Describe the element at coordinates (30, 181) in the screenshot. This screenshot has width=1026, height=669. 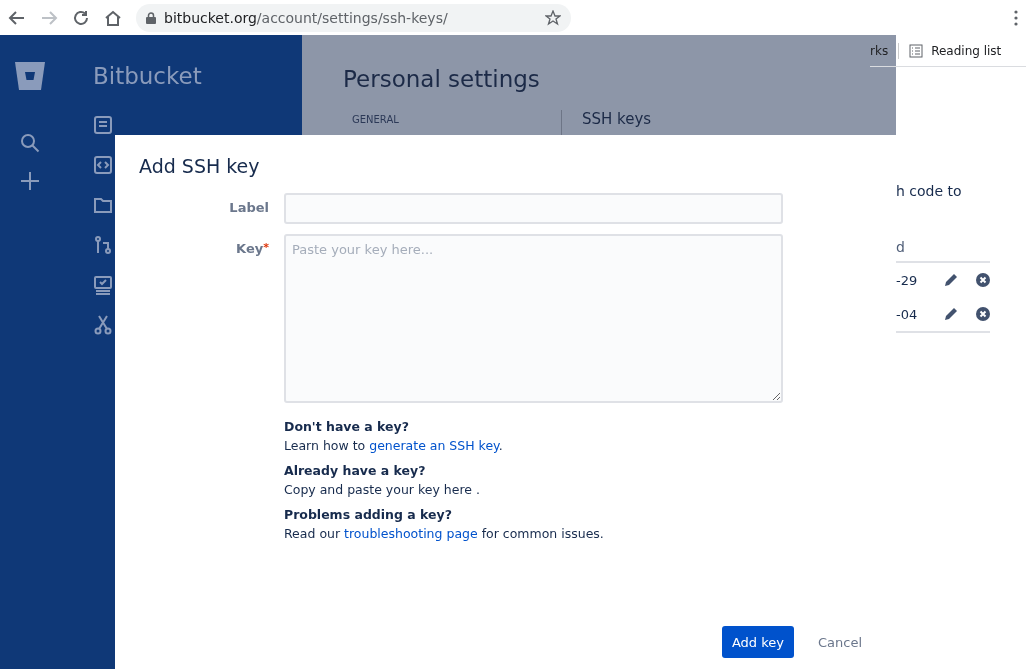
I see `plus-icon` at that location.